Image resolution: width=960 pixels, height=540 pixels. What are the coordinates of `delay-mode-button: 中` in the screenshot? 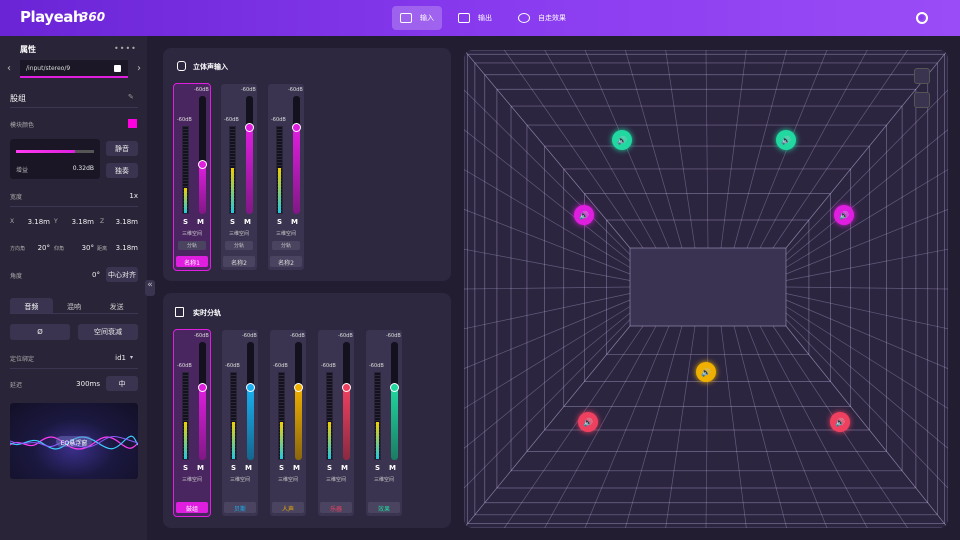 It's located at (122, 383).